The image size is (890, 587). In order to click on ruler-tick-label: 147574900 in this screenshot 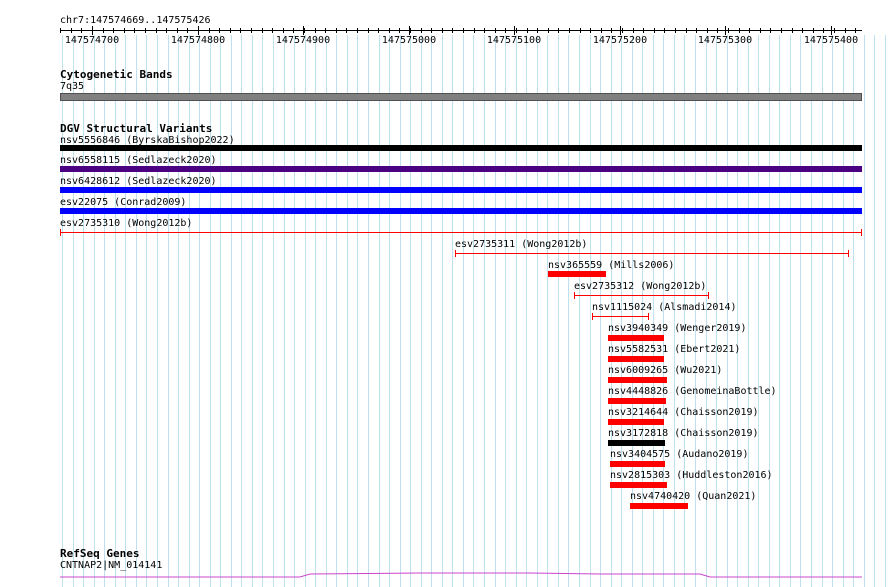, I will do `click(303, 40)`.